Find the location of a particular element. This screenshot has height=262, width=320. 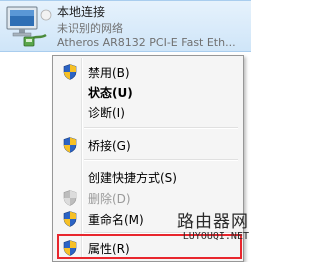

menu-item-delete: 删除(D) is located at coordinates (148, 197).